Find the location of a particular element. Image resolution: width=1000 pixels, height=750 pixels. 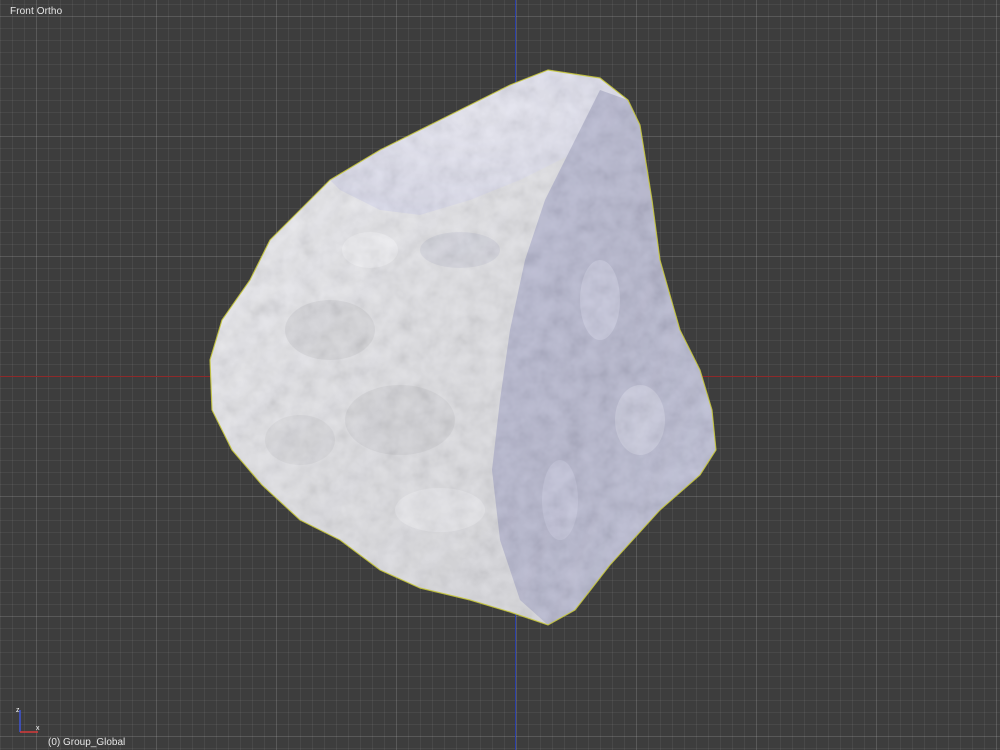

view-name-label: Front Ortho is located at coordinates (36, 11).